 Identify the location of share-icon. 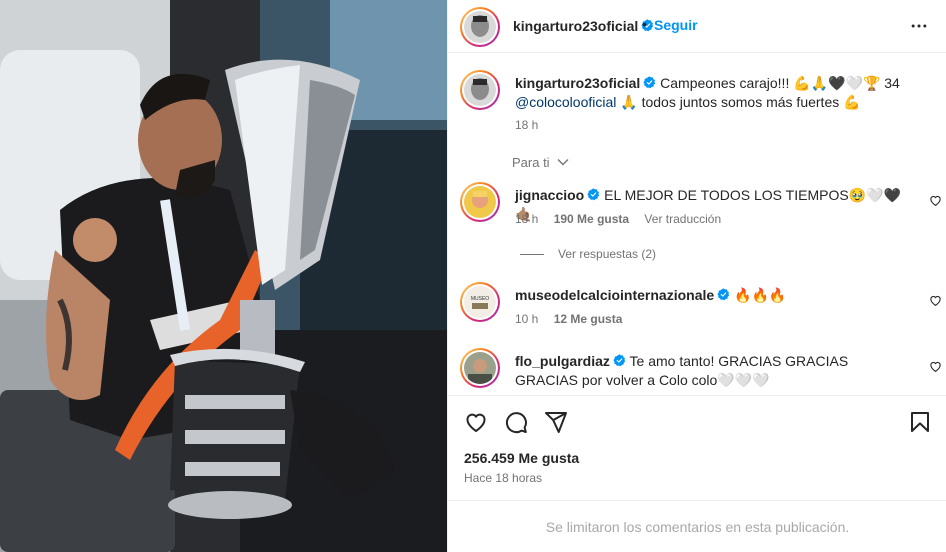
(556, 422).